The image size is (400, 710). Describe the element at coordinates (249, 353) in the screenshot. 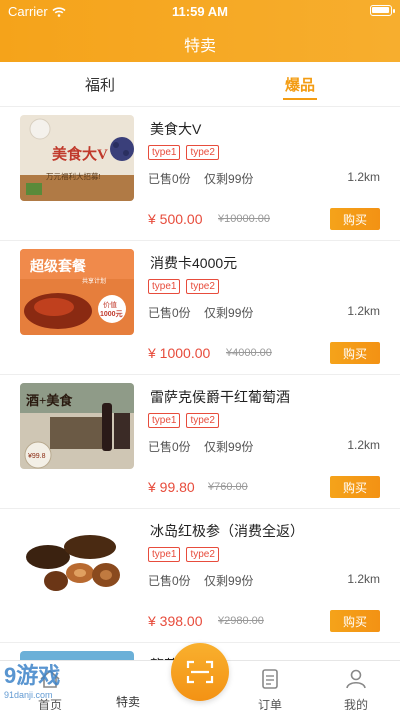

I see `original-price: ¥4000.00` at that location.